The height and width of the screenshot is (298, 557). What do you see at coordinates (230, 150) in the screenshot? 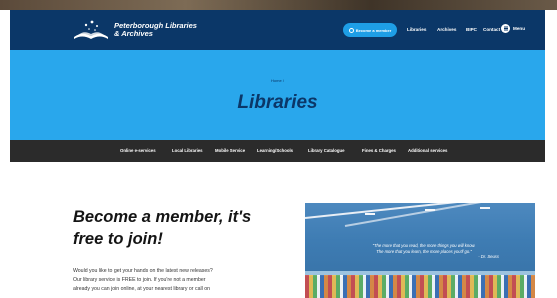
I see `subnav-mobile-service: Mobile Service` at bounding box center [230, 150].